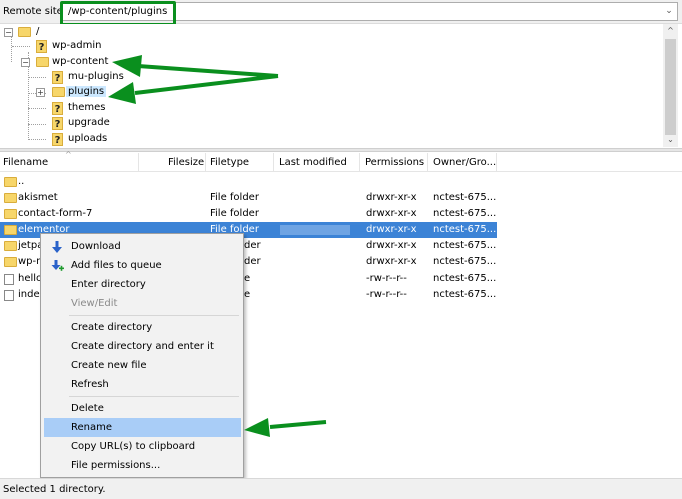 The height and width of the screenshot is (499, 682). What do you see at coordinates (55, 213) in the screenshot?
I see `file-name: contact-form-7` at bounding box center [55, 213].